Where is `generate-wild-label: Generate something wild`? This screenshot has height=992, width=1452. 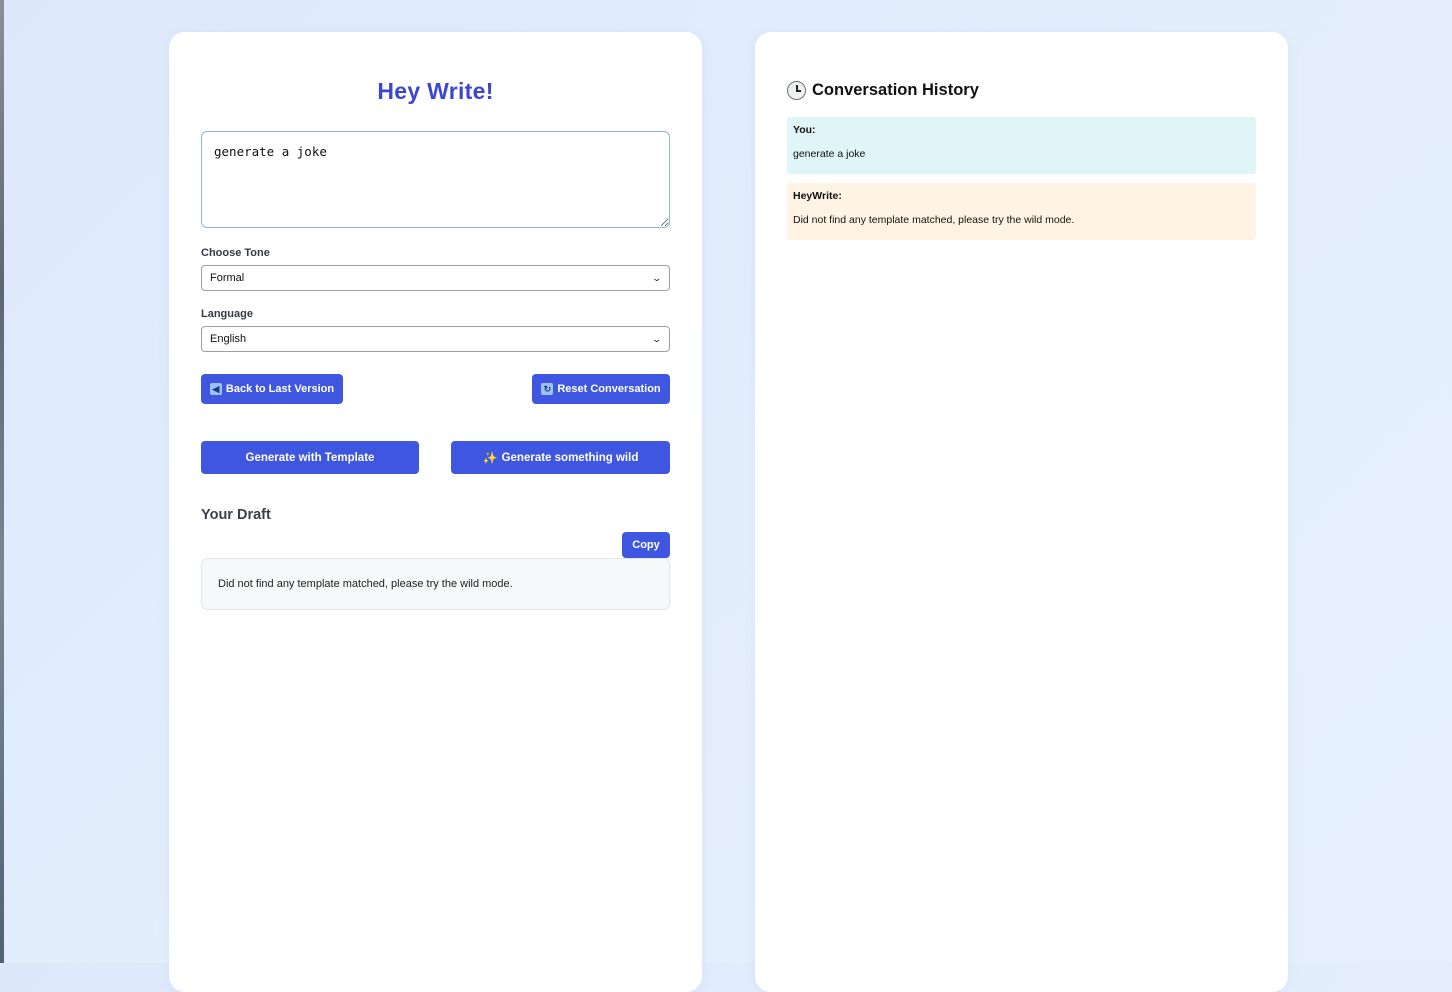 generate-wild-label: Generate something wild is located at coordinates (570, 457).